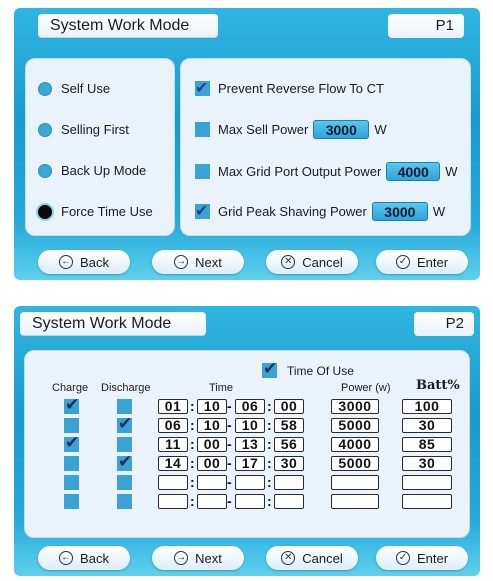 The image size is (493, 581). I want to click on start-hour-input: 11, so click(173, 444).